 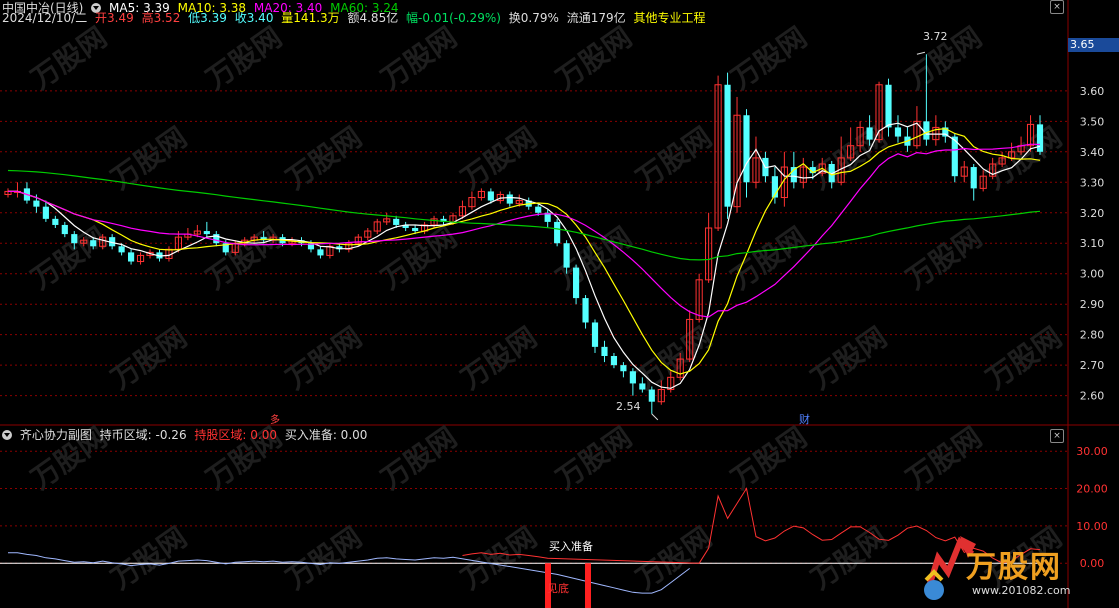 What do you see at coordinates (235, 435) in the screenshot?
I see `stock-area-value: 持股区域: 0.00` at bounding box center [235, 435].